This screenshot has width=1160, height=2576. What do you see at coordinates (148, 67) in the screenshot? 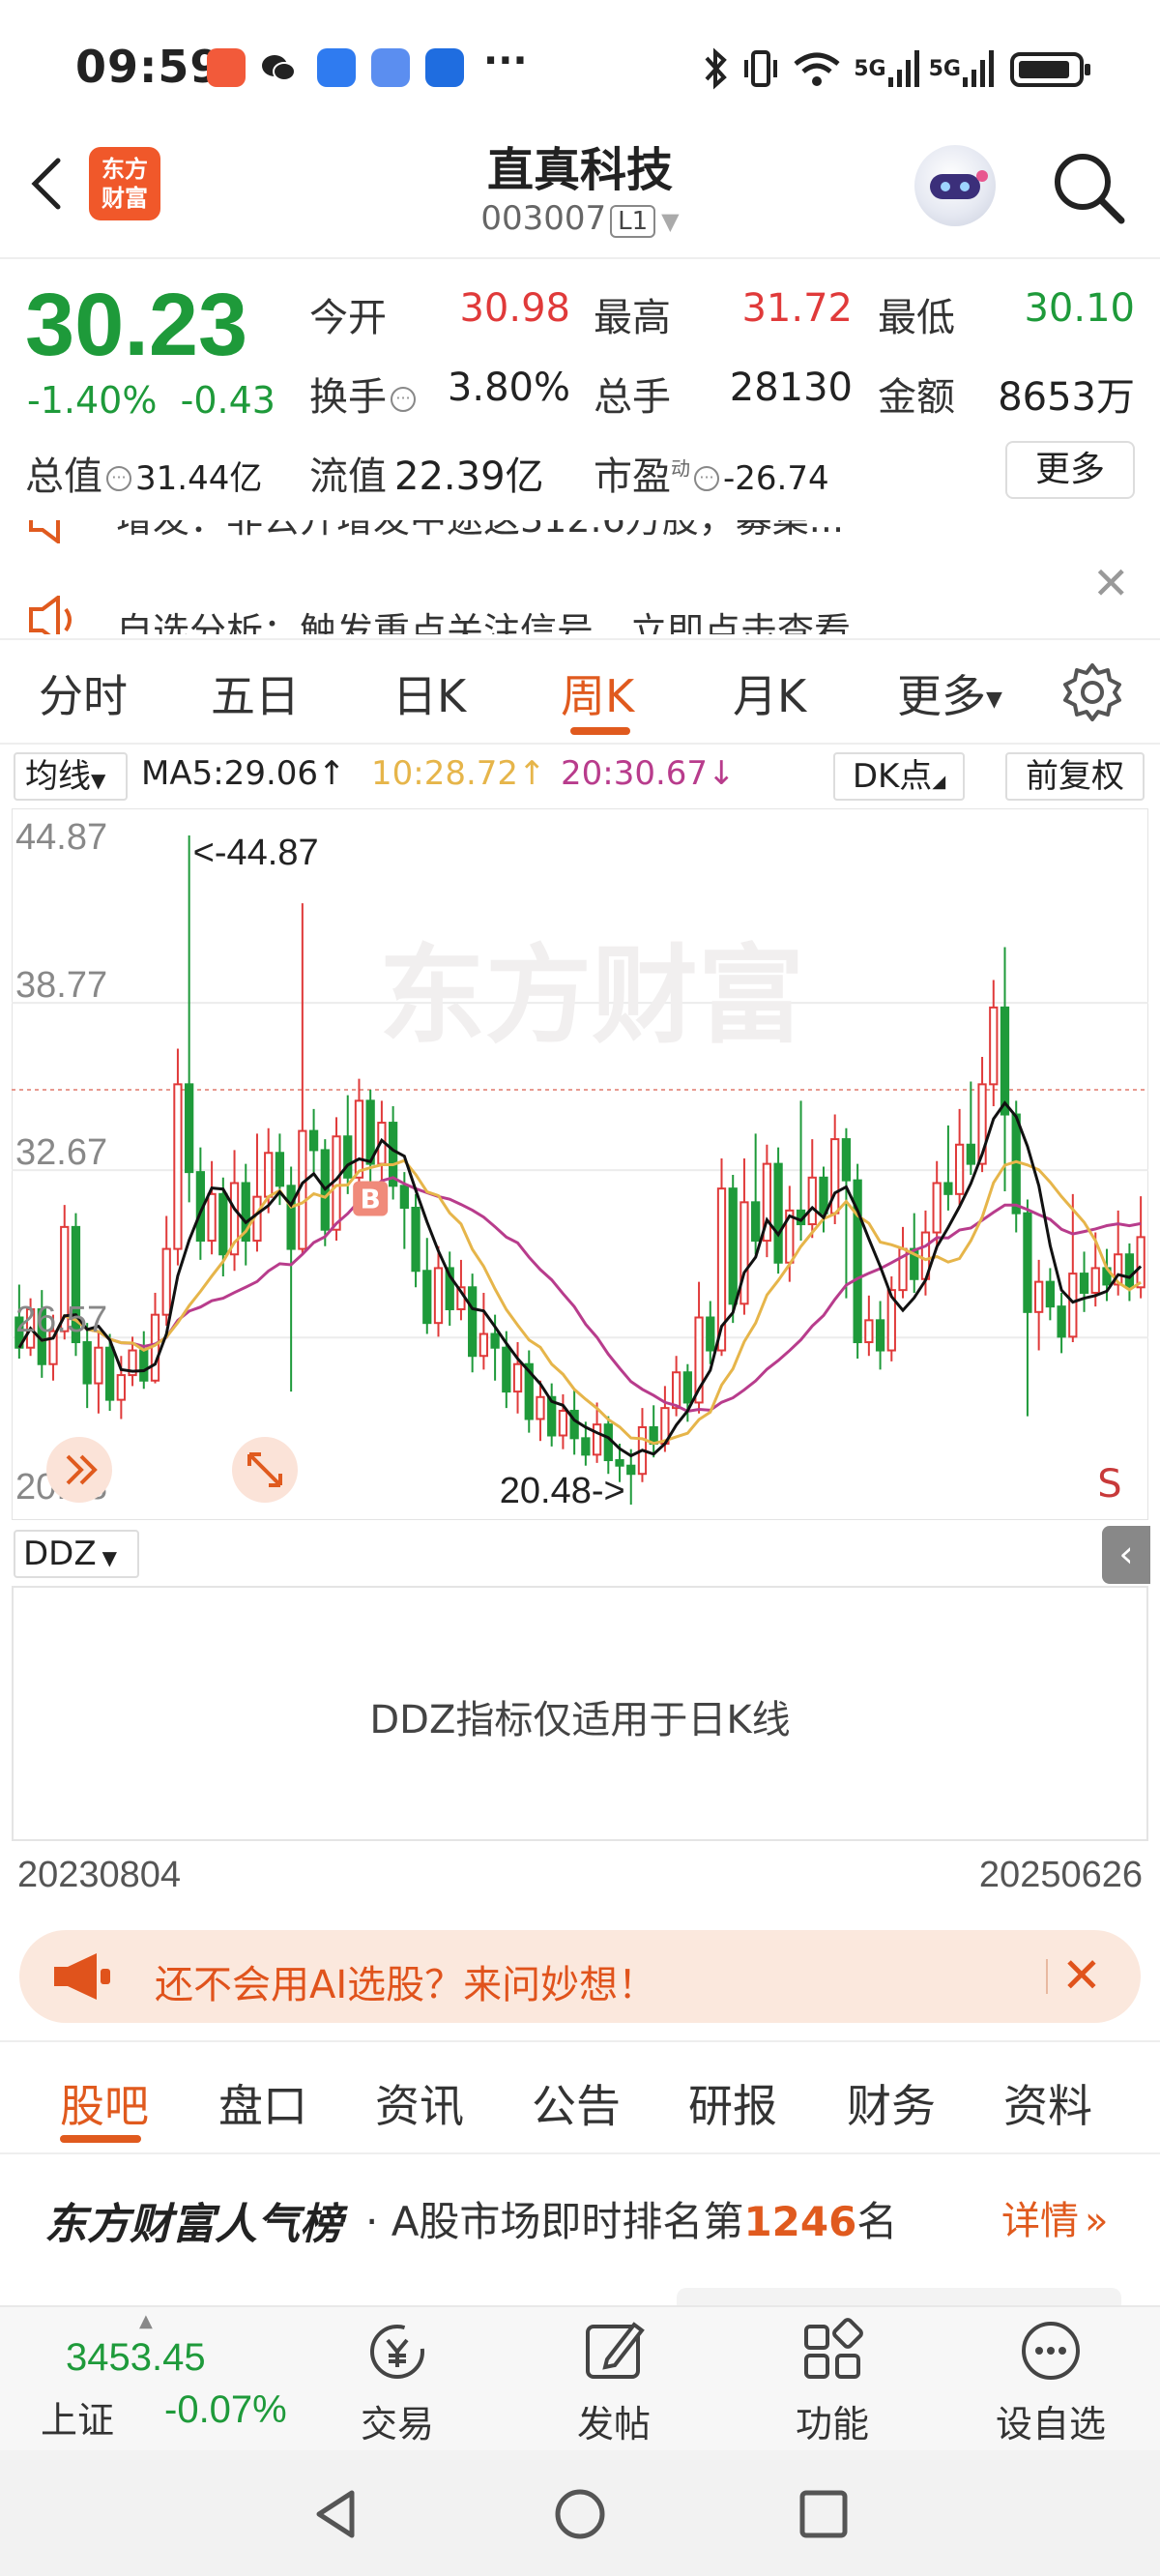
I see `status-time: 09:59` at bounding box center [148, 67].